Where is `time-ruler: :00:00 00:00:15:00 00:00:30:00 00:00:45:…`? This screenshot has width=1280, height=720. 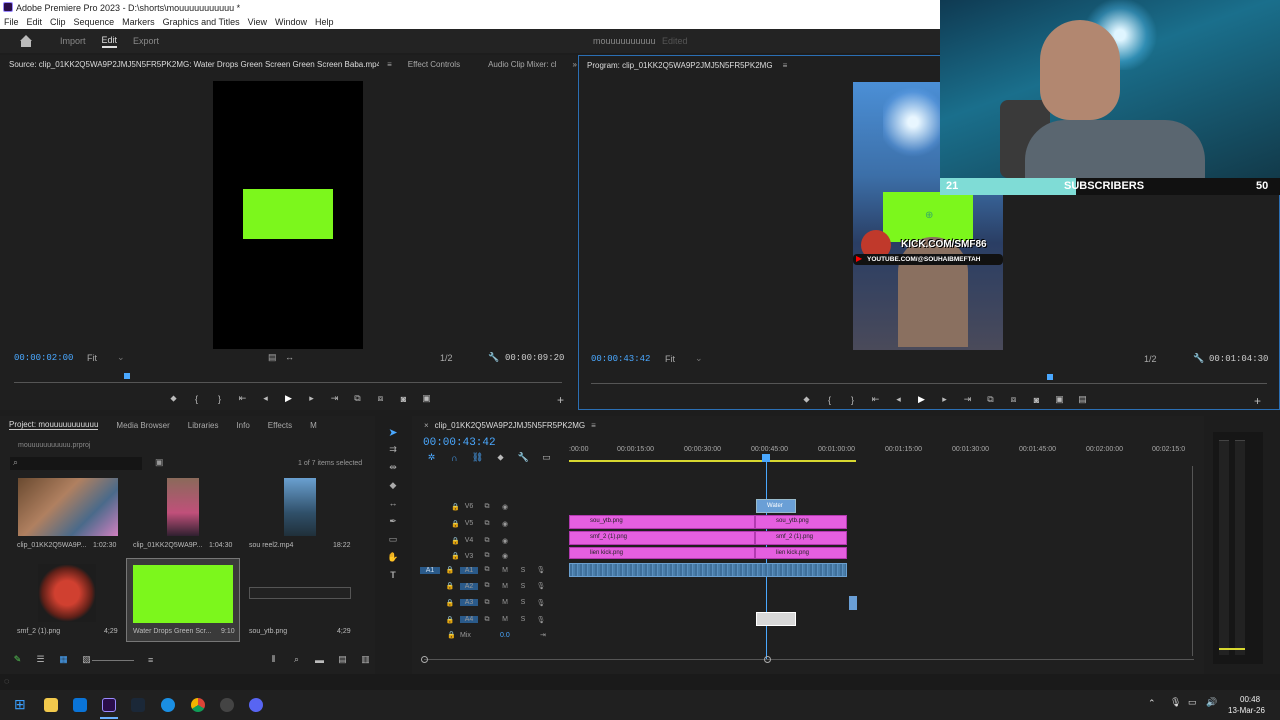 time-ruler: :00:00 00:00:15:00 00:00:30:00 00:00:45:… is located at coordinates (880, 454).